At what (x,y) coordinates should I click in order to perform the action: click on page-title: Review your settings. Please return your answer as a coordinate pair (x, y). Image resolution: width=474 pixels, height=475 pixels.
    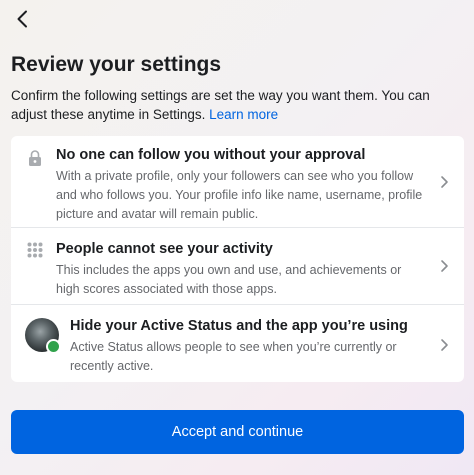
    Looking at the image, I should click on (116, 64).